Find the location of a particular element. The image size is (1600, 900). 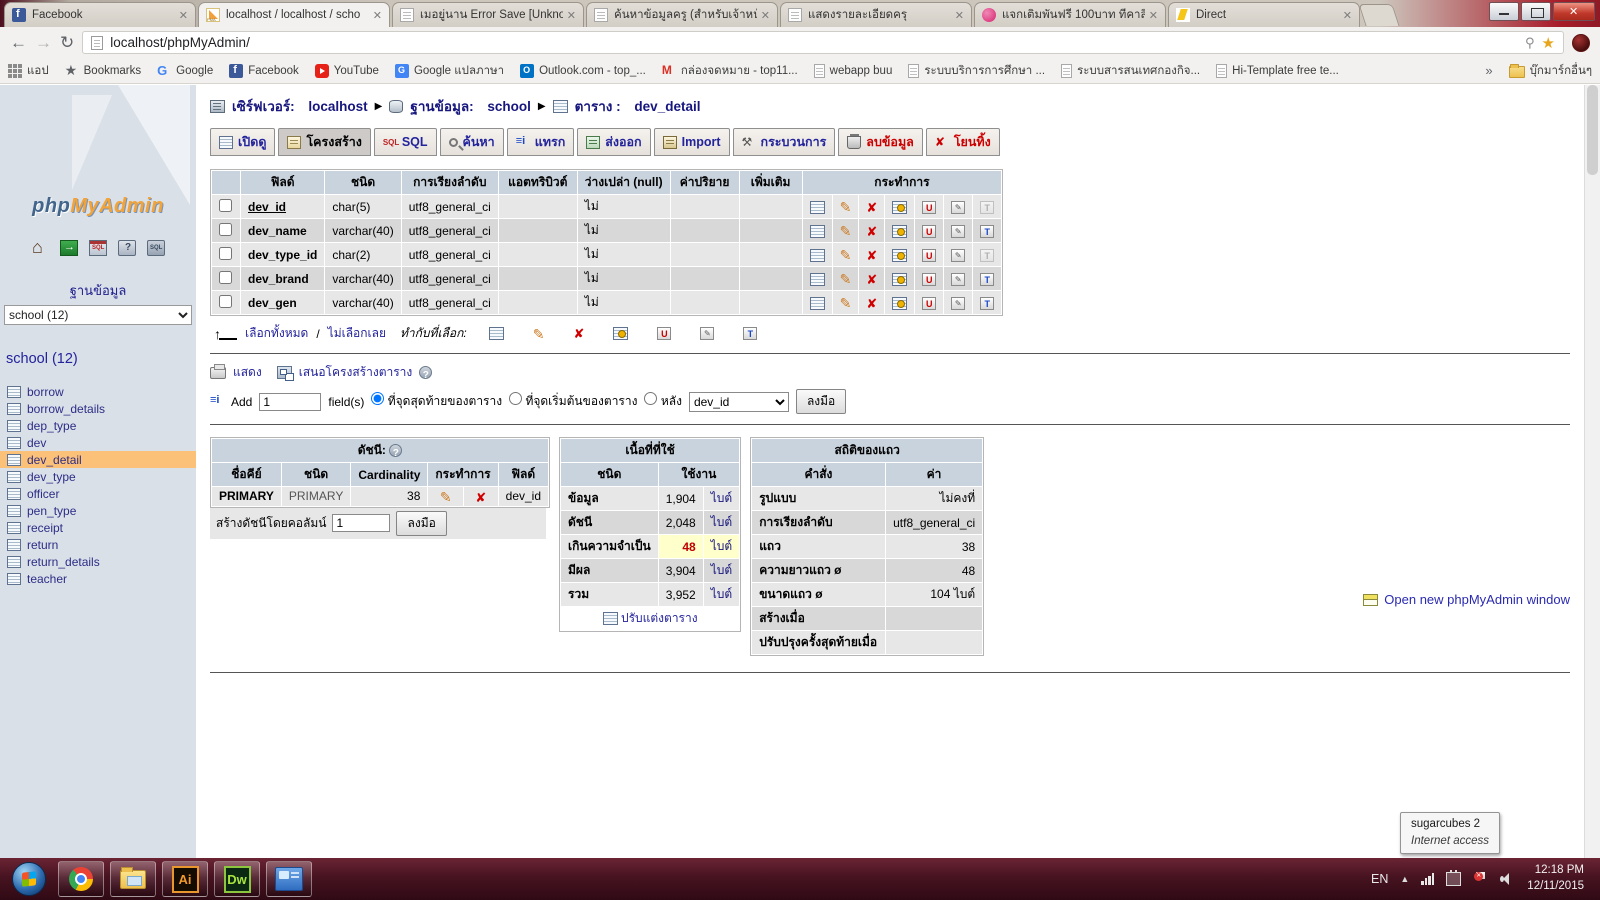

add-field-count-input is located at coordinates (290, 401).